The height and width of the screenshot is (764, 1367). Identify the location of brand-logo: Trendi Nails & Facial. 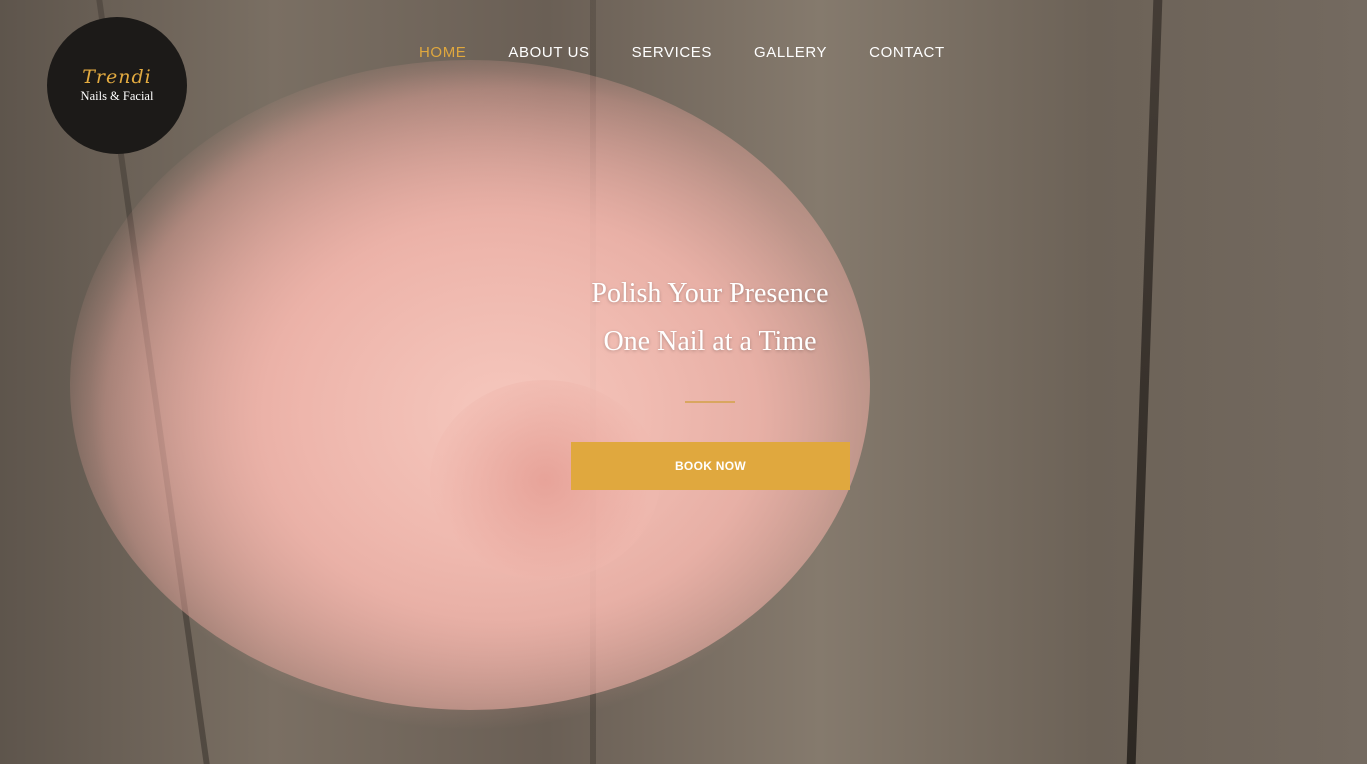
(117, 85).